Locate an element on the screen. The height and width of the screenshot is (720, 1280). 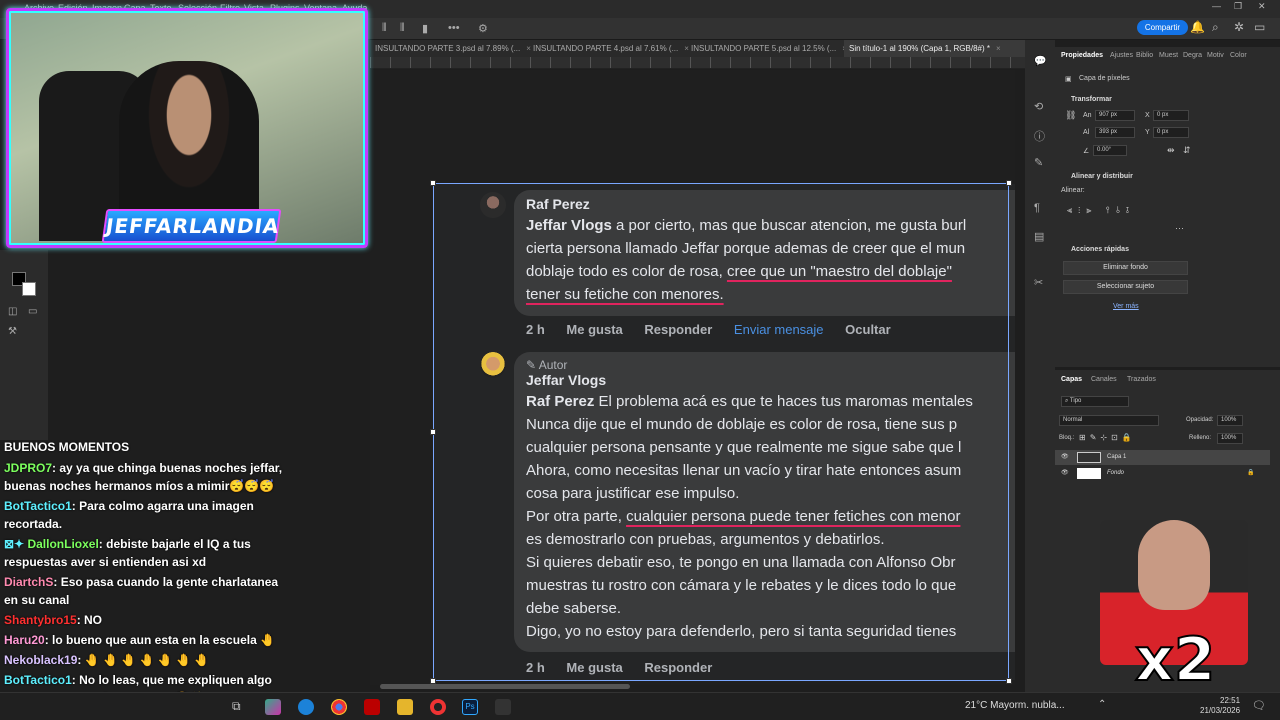
layers-icon: ▤ is located at coordinates (1039, 236).